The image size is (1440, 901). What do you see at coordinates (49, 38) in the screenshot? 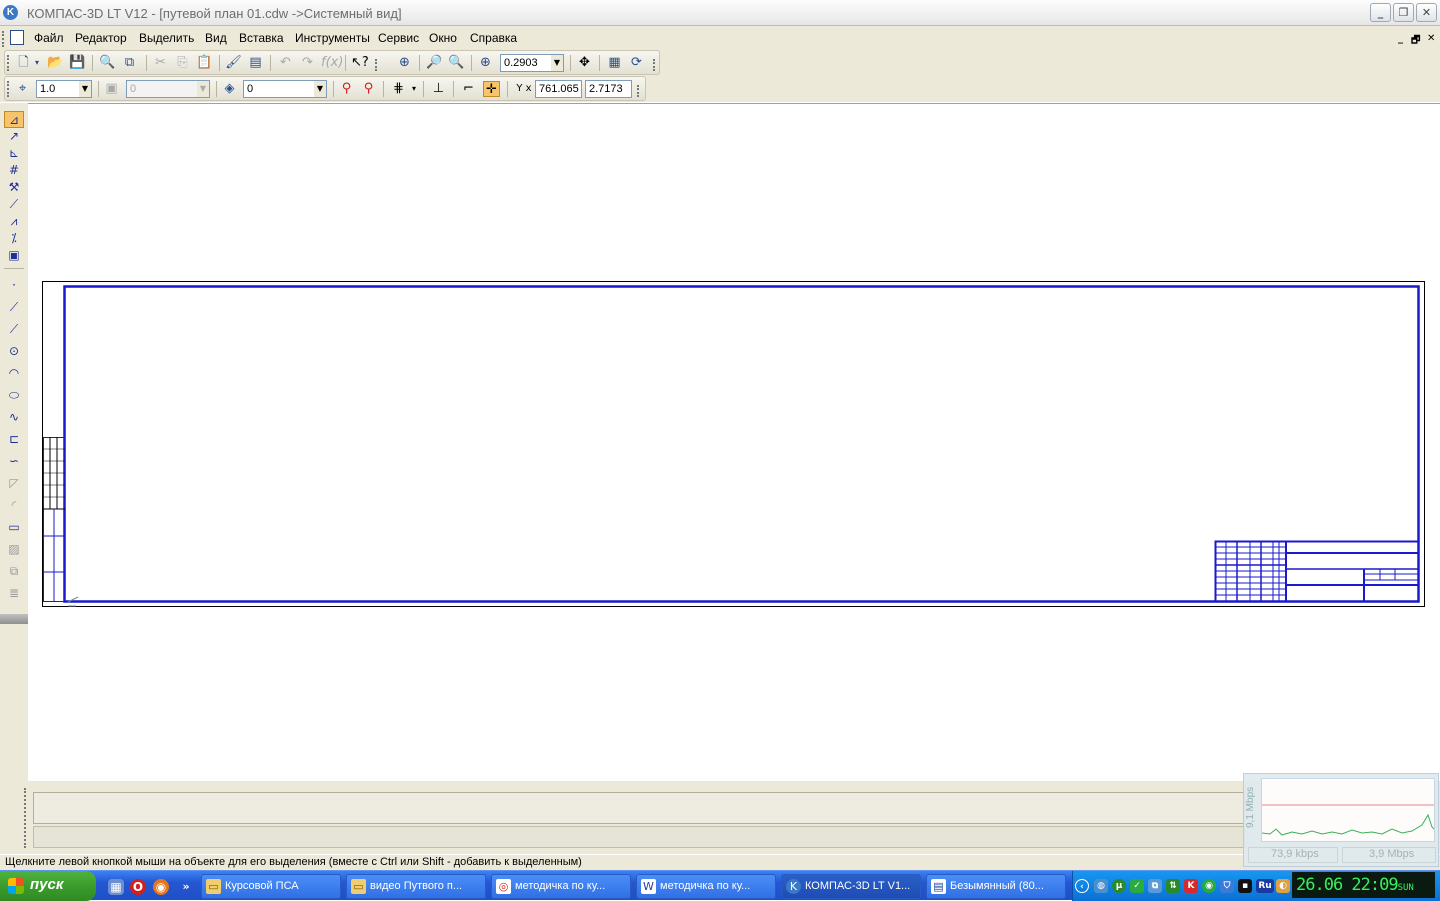
I see `menu-file: Файл` at bounding box center [49, 38].